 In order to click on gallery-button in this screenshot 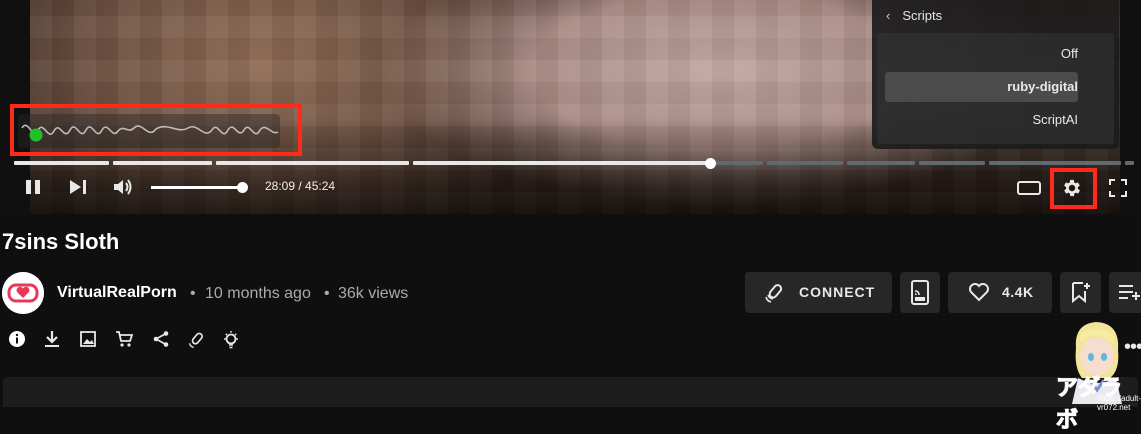, I will do `click(88, 341)`.